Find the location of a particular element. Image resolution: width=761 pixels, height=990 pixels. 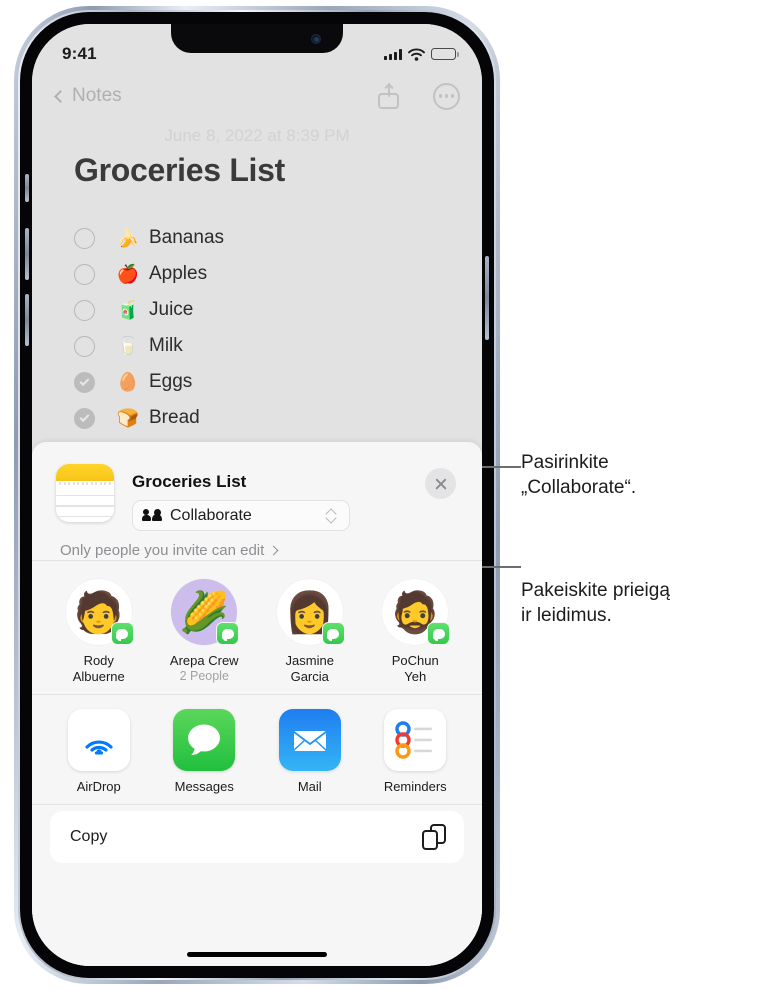

item-emoji: 🥚 is located at coordinates (128, 382).